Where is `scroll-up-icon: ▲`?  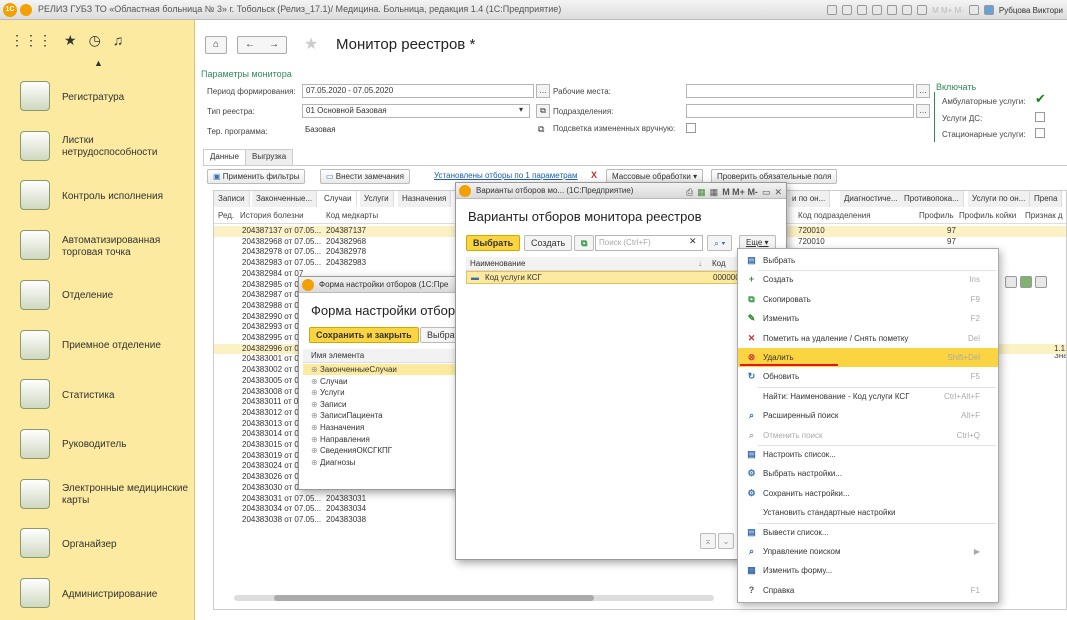
scroll-up-icon: ▲ is located at coordinates (98, 63).